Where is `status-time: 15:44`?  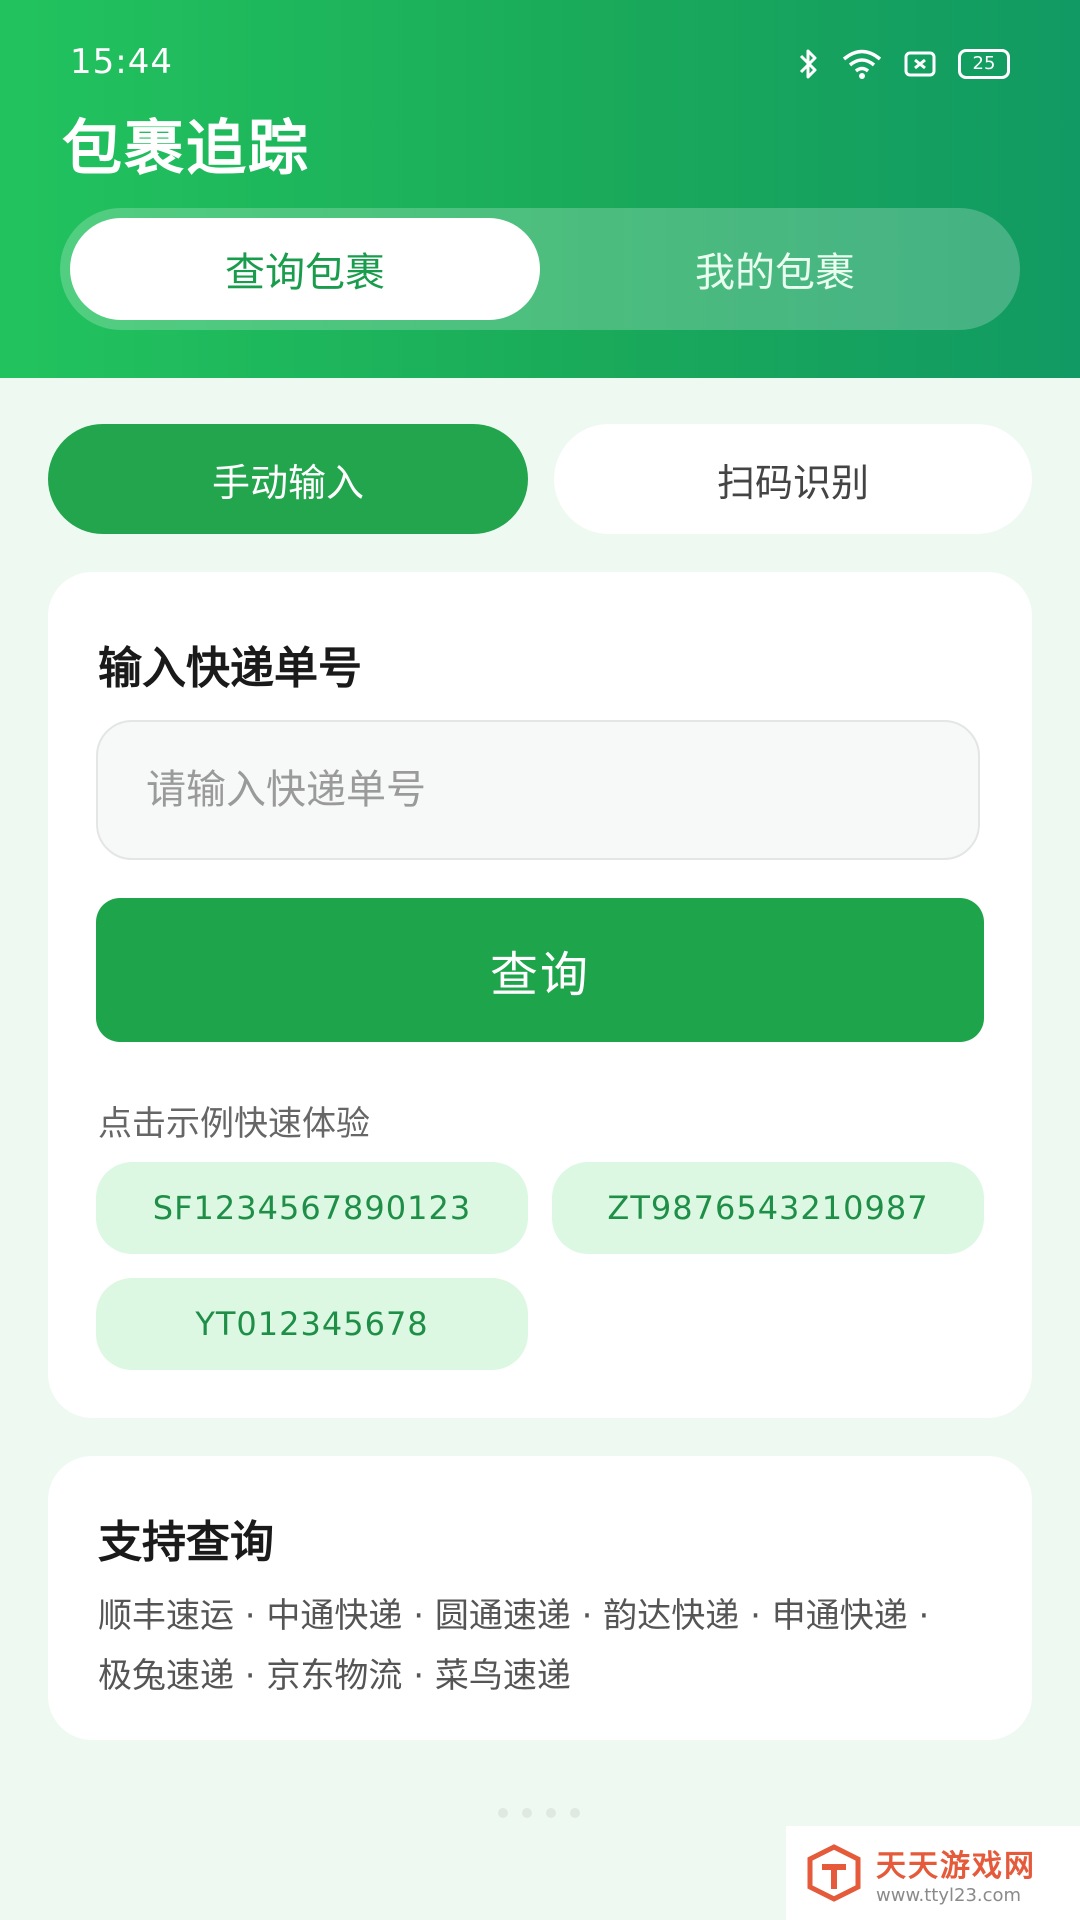
status-time: 15:44 is located at coordinates (121, 62).